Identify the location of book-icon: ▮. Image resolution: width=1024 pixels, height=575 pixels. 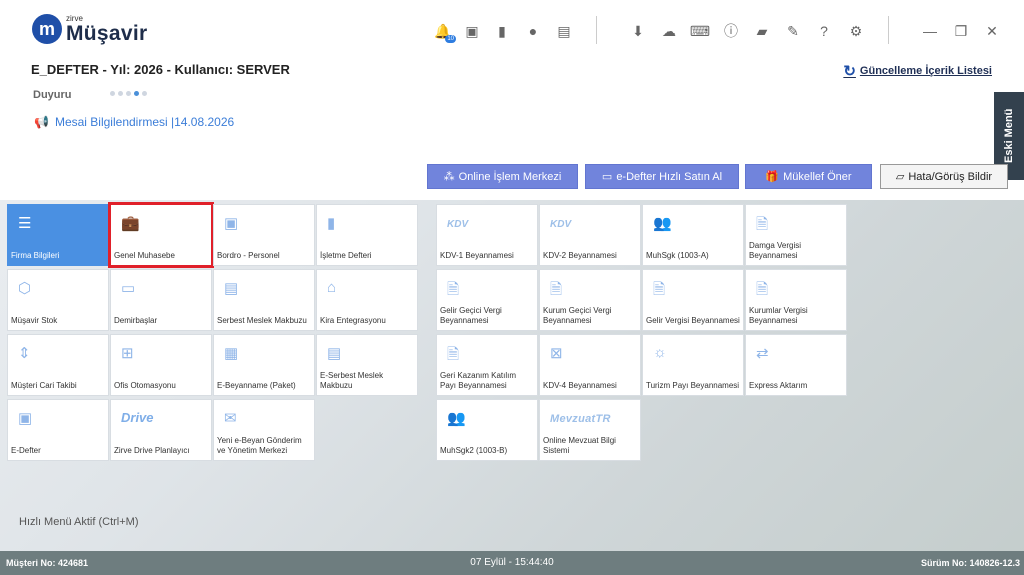
(502, 31).